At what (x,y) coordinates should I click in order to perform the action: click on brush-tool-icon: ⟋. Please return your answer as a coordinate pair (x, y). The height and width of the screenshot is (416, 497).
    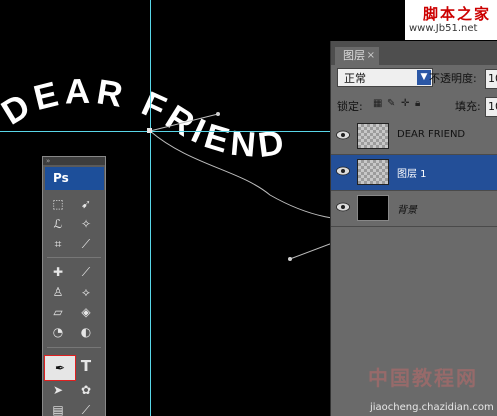
    Looking at the image, I should click on (86, 272).